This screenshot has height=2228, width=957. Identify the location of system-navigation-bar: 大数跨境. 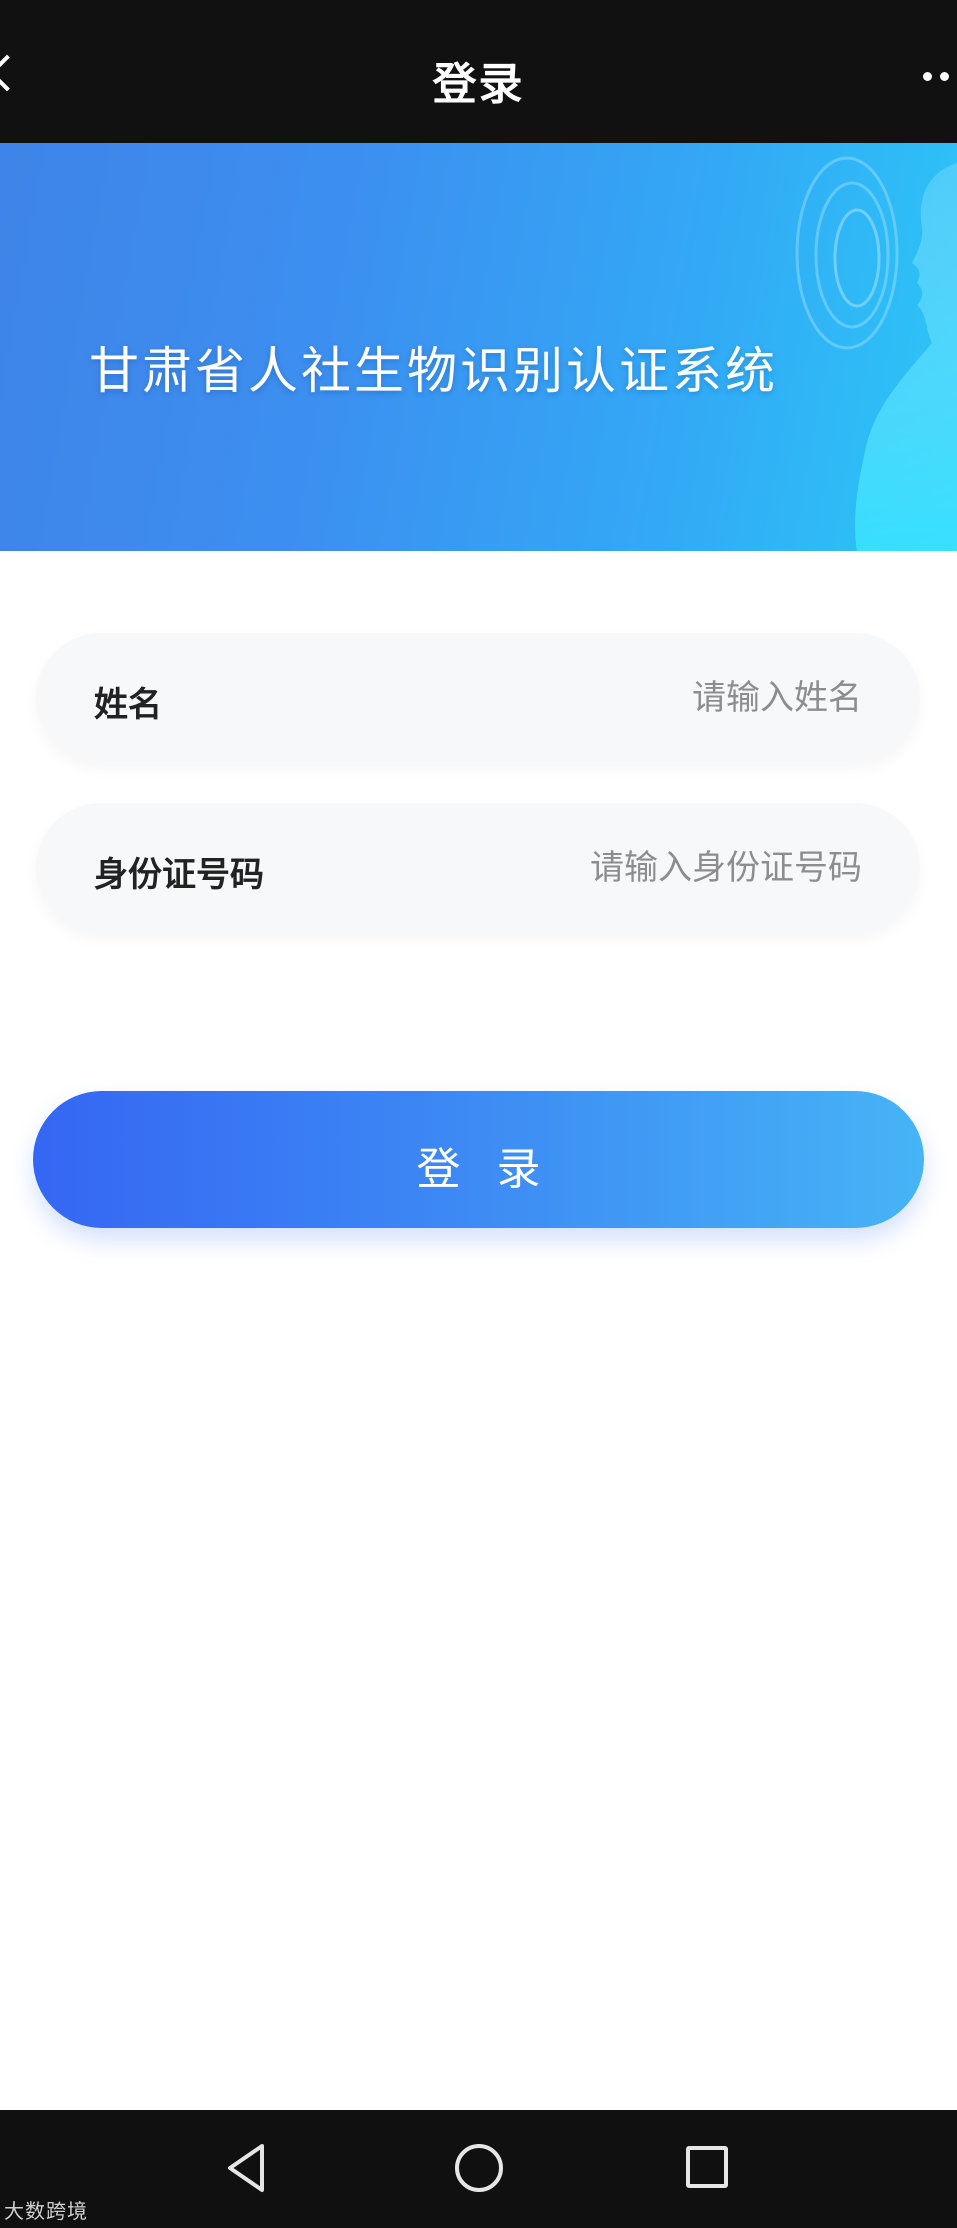
(478, 2169).